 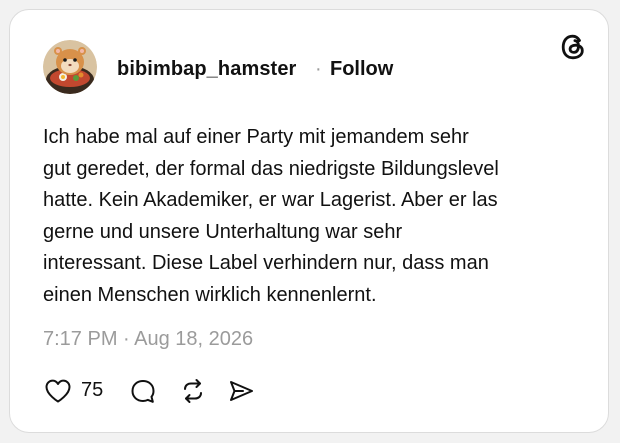 I want to click on send-icon, so click(x=241, y=391).